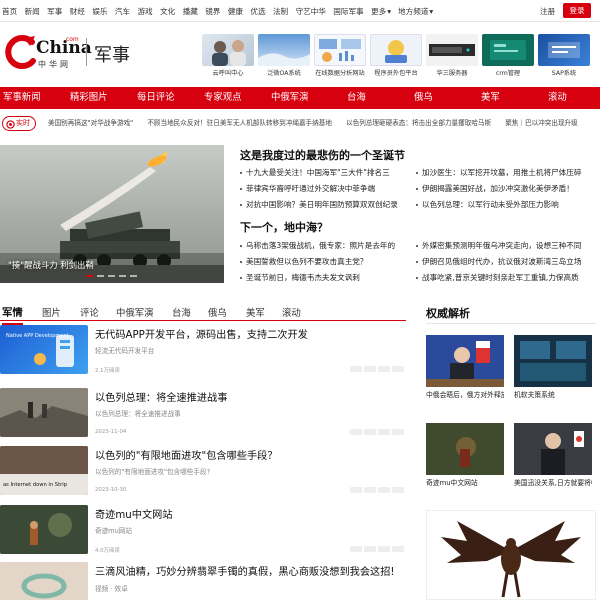 This screenshot has height=600, width=600. What do you see at coordinates (547, 11) in the screenshot?
I see `register-link: 注册` at bounding box center [547, 11].